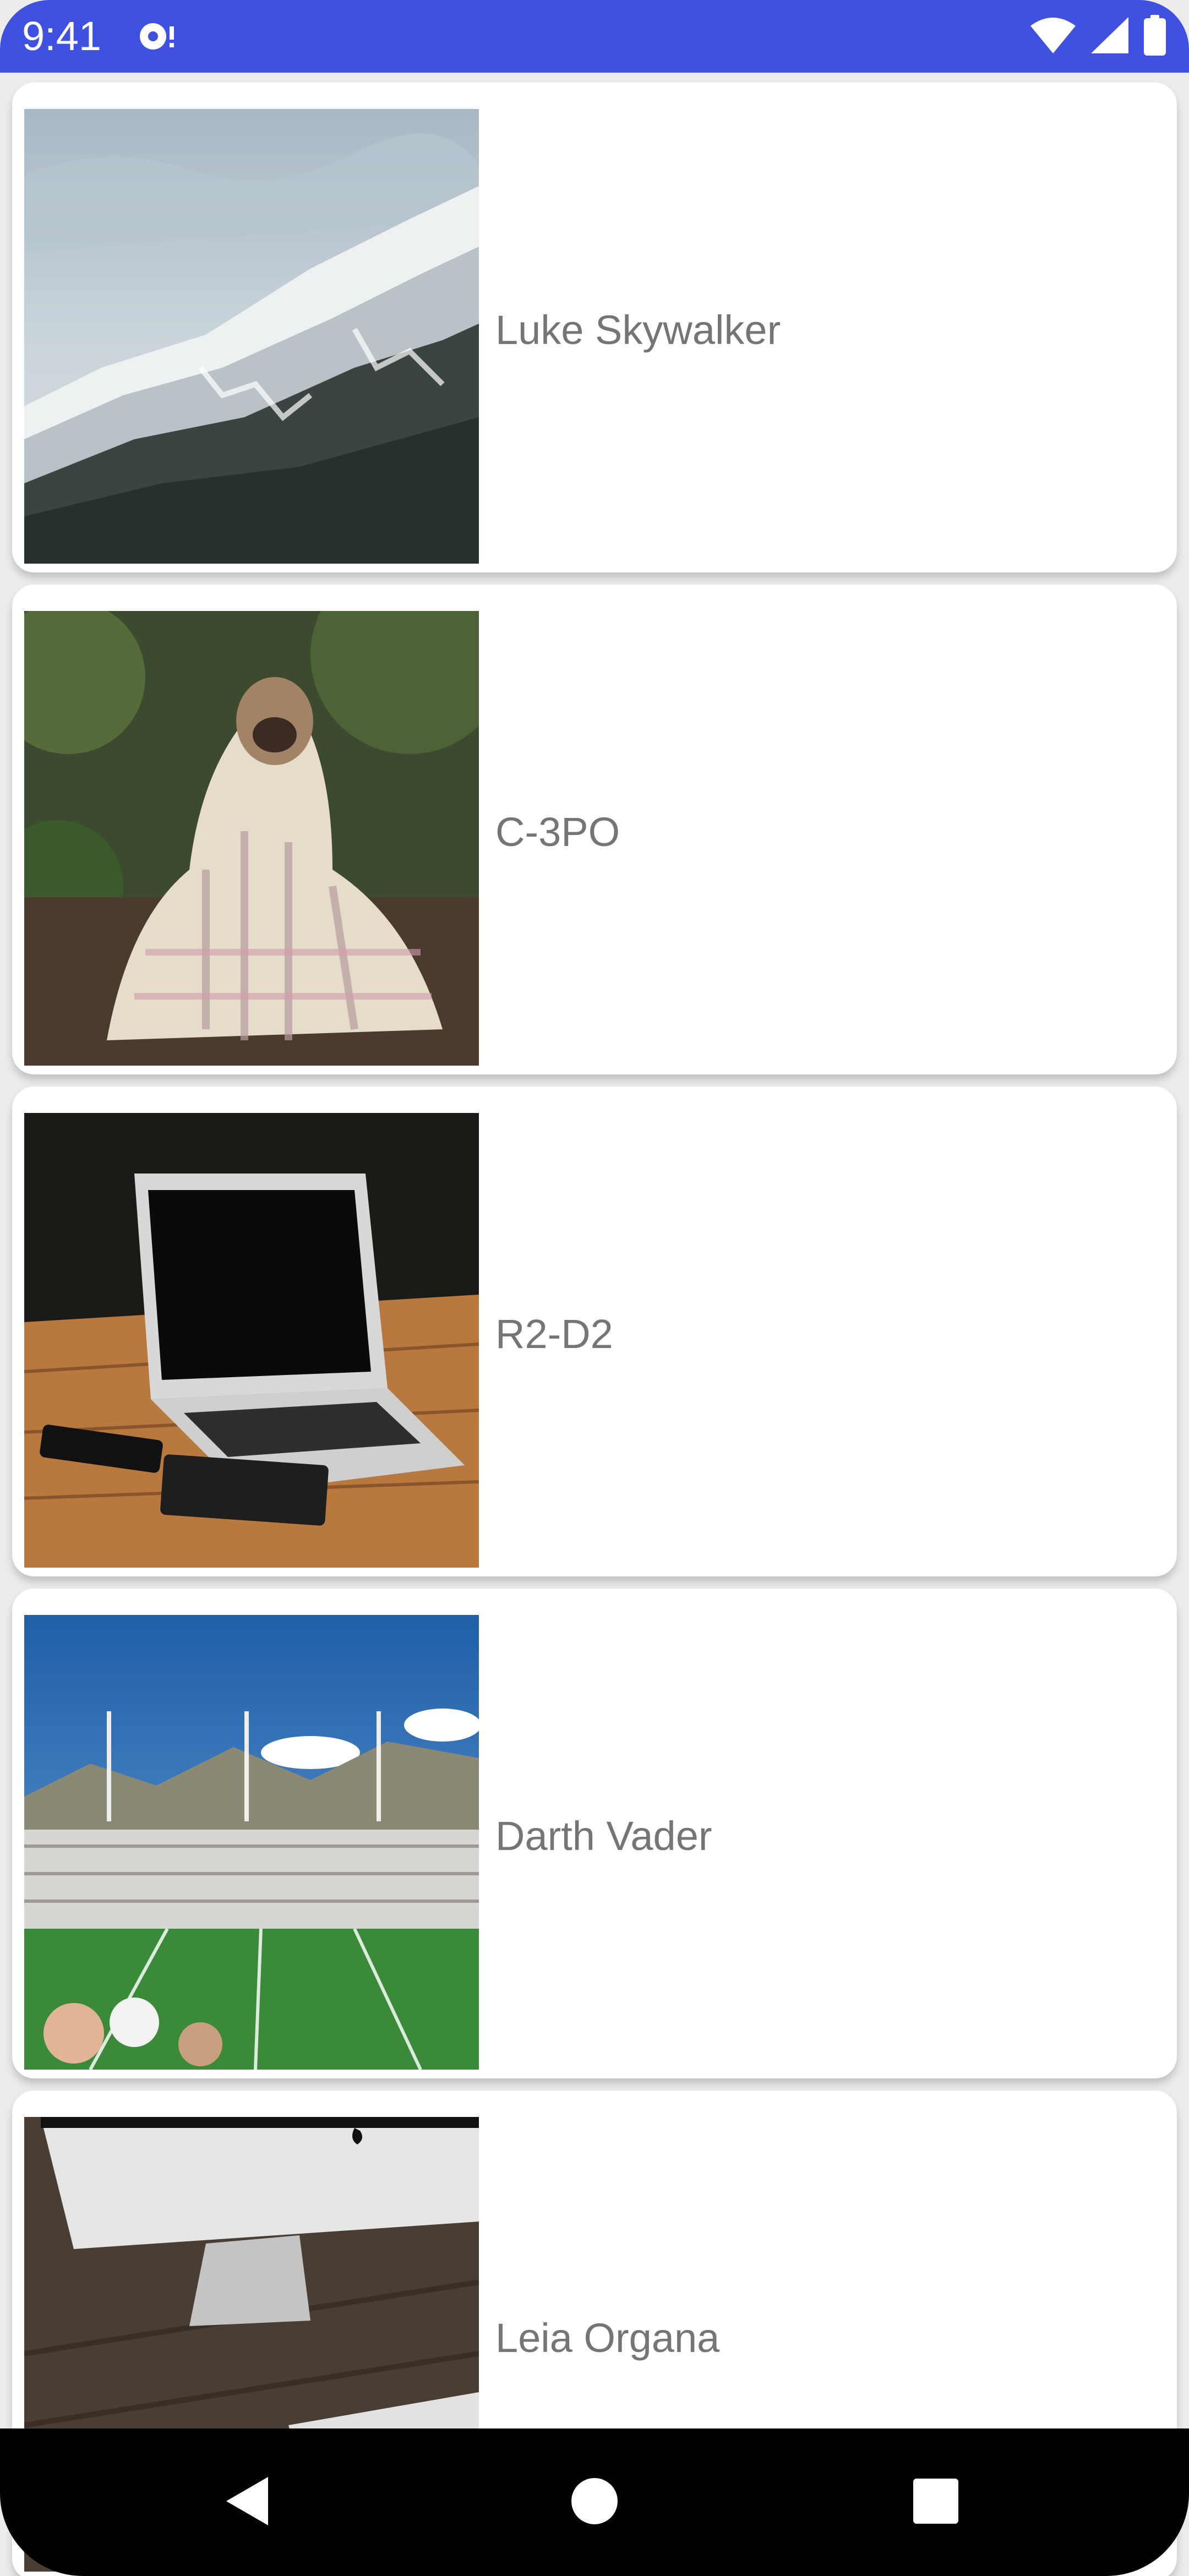 The width and height of the screenshot is (1189, 2576). What do you see at coordinates (251, 838) in the screenshot?
I see `pug-in-blanket-photo` at bounding box center [251, 838].